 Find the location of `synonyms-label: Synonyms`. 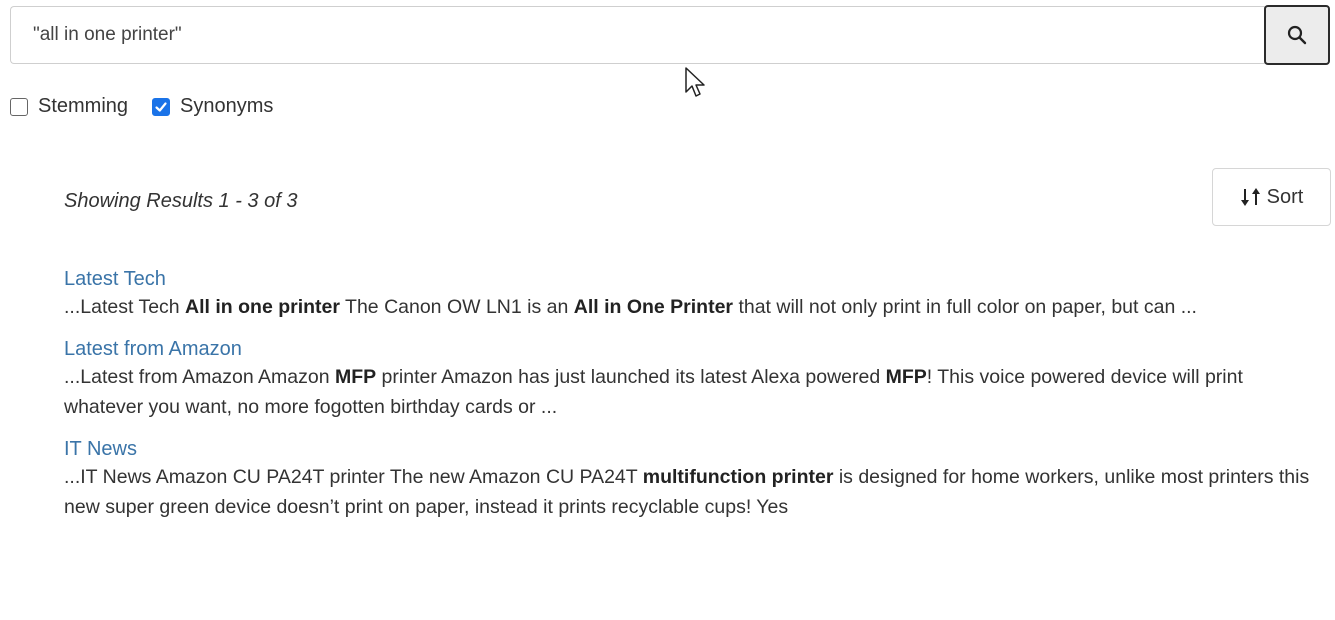

synonyms-label: Synonyms is located at coordinates (227, 106).